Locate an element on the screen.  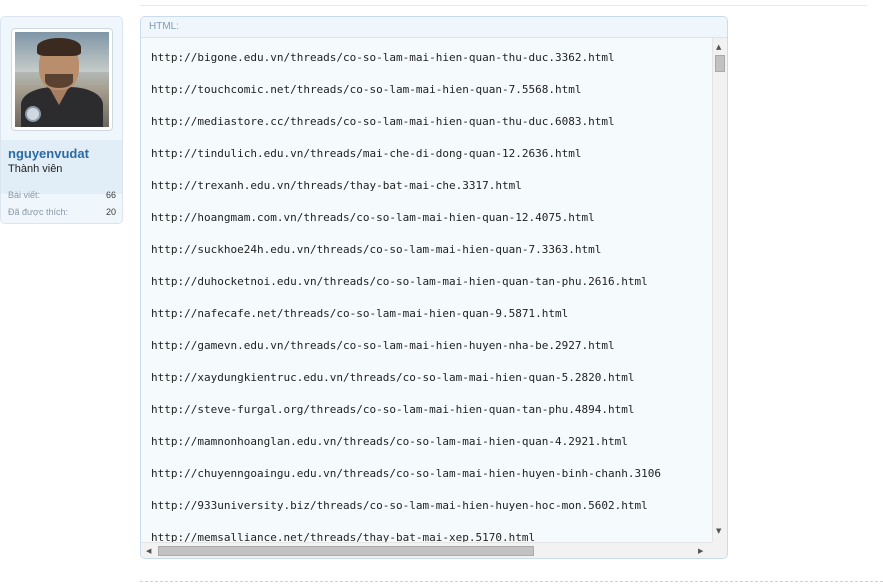
code-block-type-label: HTML: is located at coordinates (164, 26).